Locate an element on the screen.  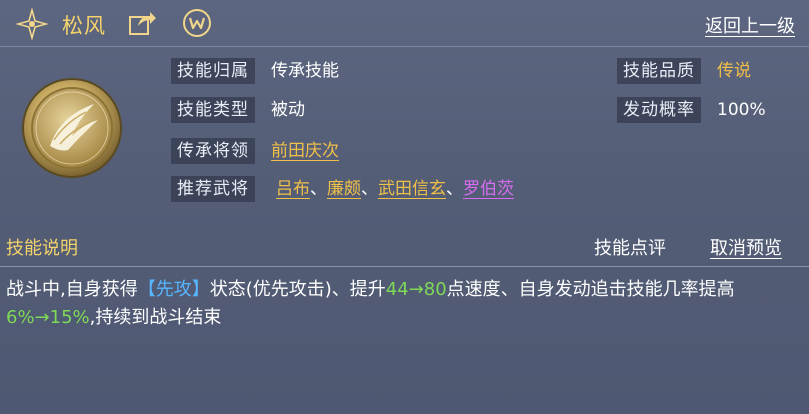
recommend-general-link: 罗伯茨 is located at coordinates (488, 189).